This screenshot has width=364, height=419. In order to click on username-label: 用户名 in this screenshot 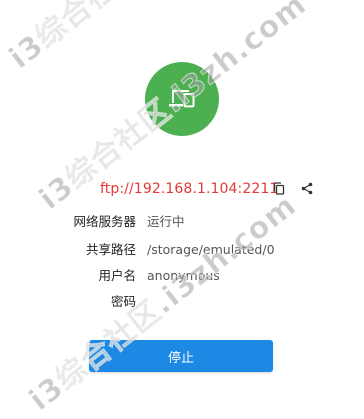, I will do `click(117, 275)`.